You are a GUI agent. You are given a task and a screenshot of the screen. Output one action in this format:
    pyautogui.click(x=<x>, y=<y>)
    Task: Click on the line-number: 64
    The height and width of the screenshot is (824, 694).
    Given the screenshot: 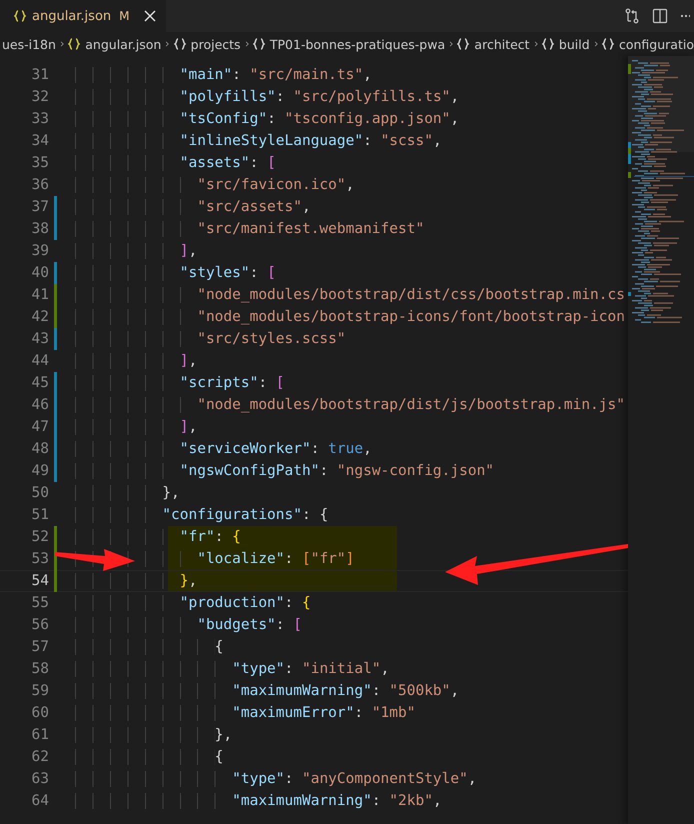 What is the action you would take?
    pyautogui.click(x=39, y=801)
    